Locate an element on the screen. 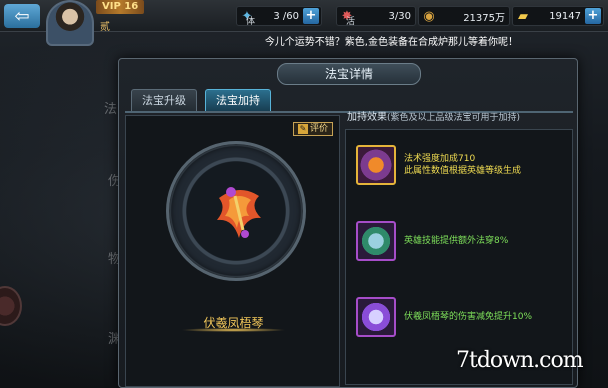  effect-item: 英雄技能提供额外法穿8% is located at coordinates (461, 241).